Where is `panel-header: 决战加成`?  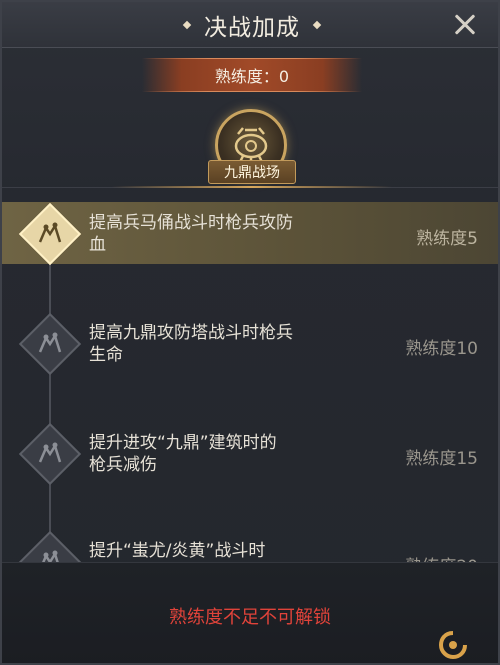
panel-header: 决战加成 is located at coordinates (250, 25).